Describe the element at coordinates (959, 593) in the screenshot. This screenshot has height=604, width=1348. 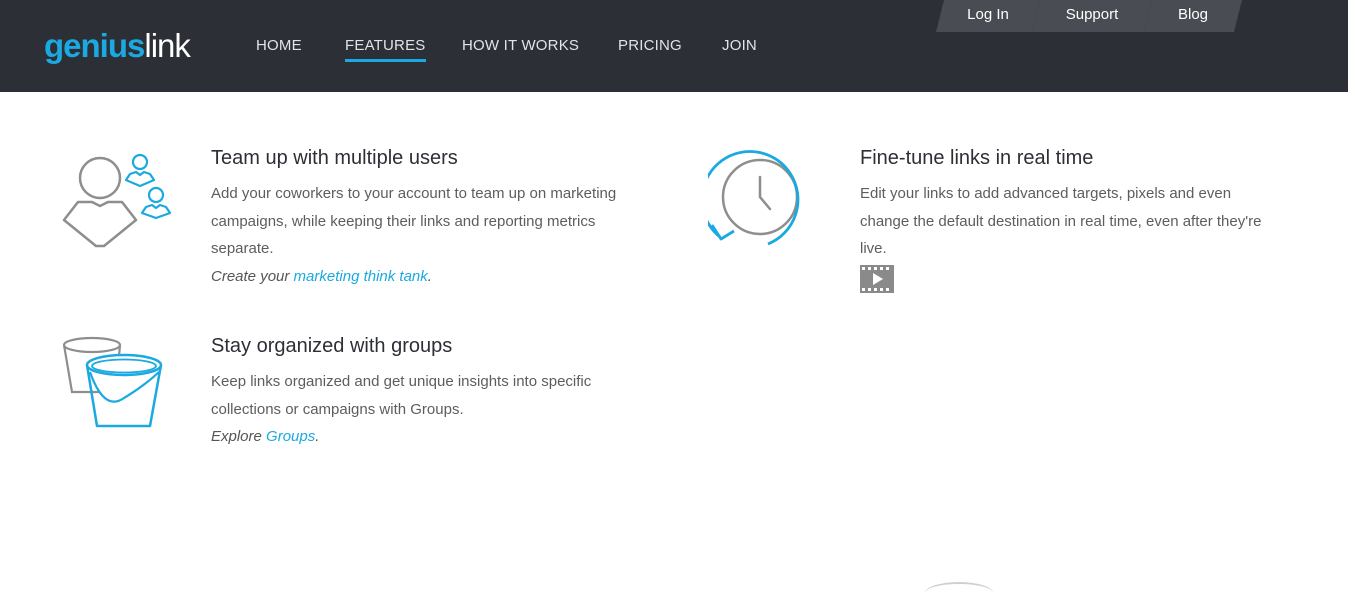
I see `next-section-circle` at that location.